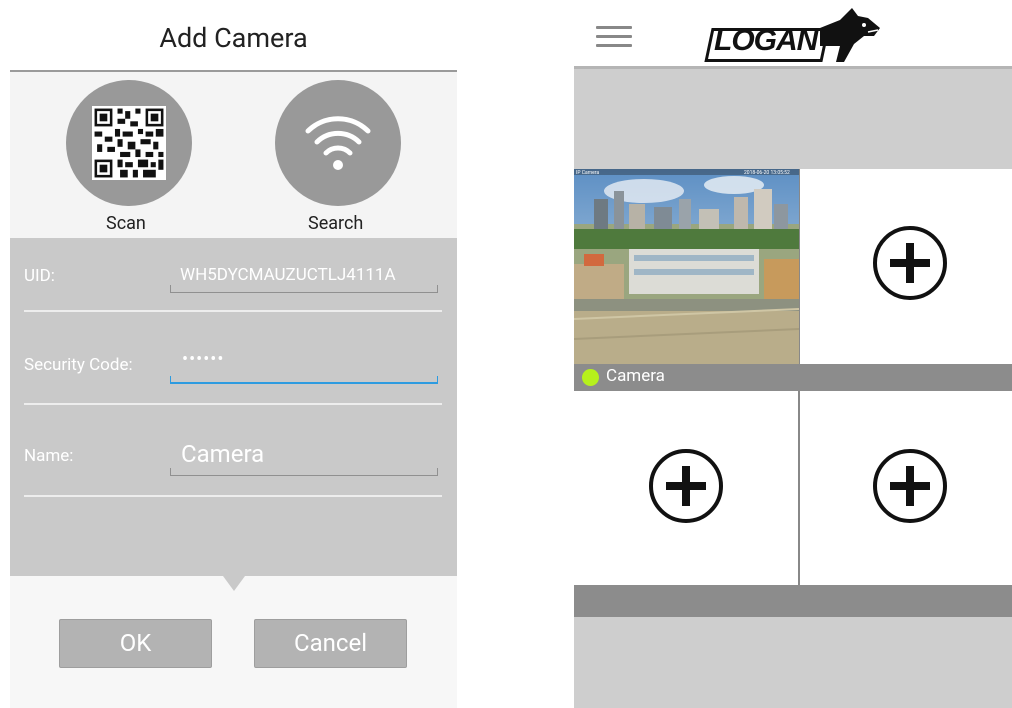  What do you see at coordinates (336, 223) in the screenshot?
I see `search-label: Search` at bounding box center [336, 223].